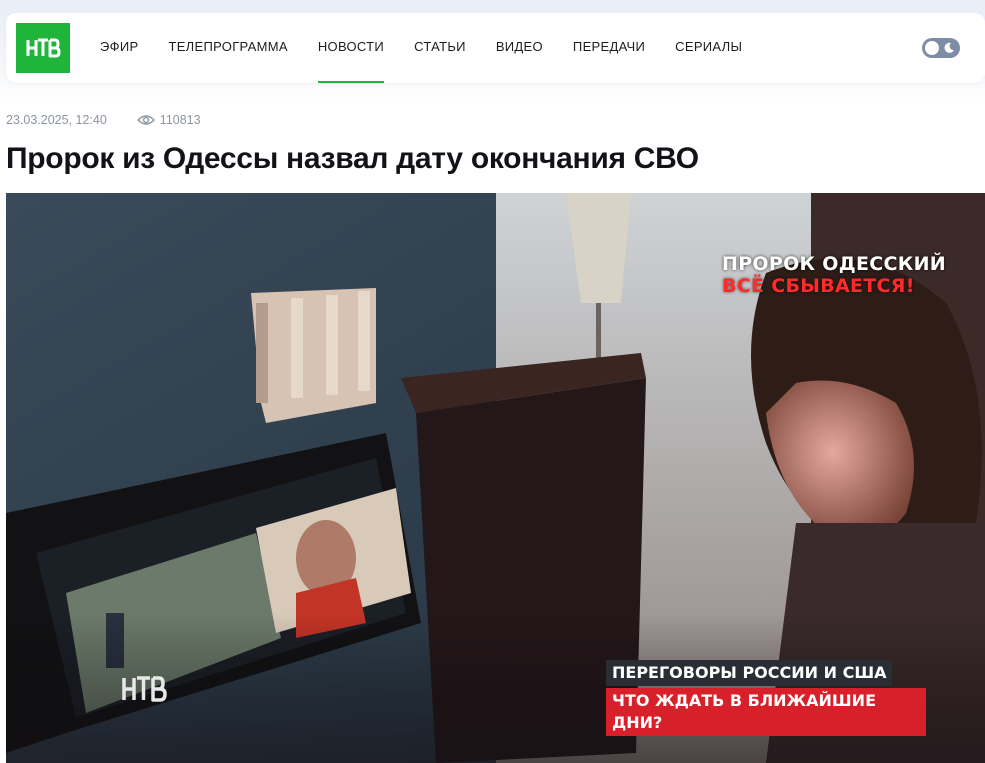 This screenshot has width=985, height=763. Describe the element at coordinates (144, 689) in the screenshot. I see `ntv-watermark-icon` at that location.